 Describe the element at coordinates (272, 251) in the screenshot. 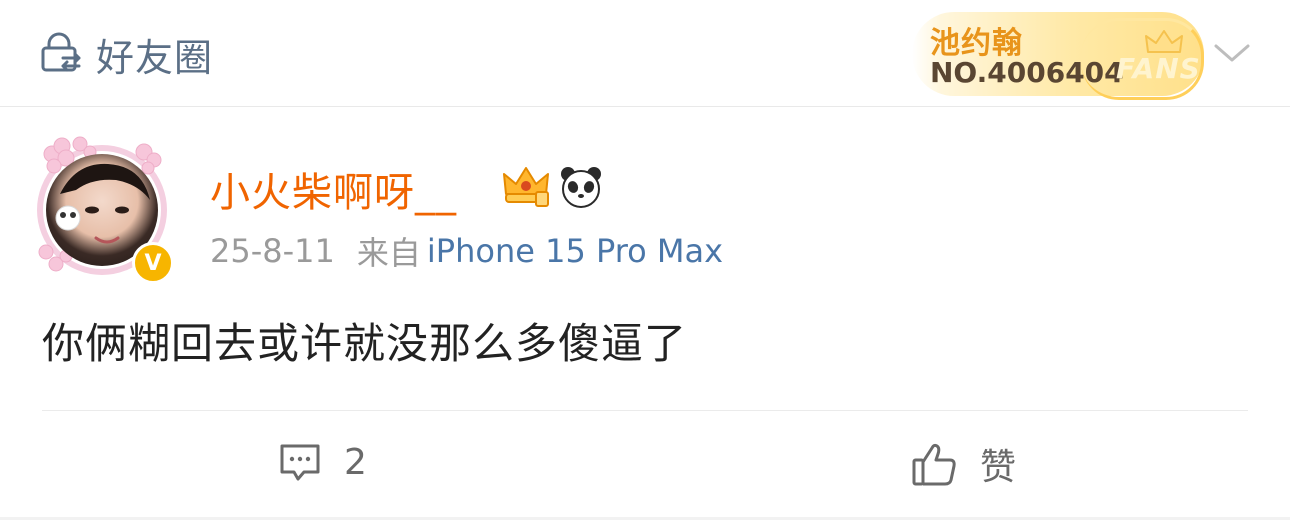

I see `post-date: 25-8-11` at that location.